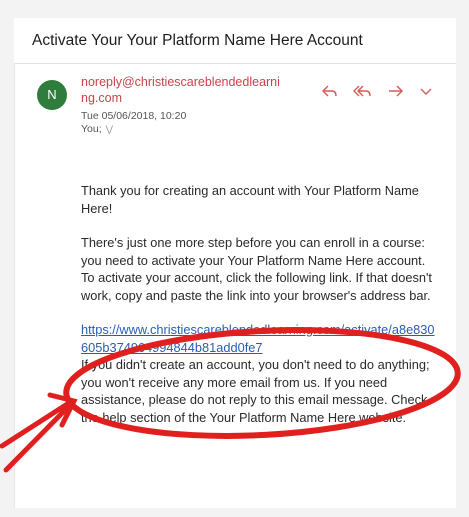 The width and height of the screenshot is (469, 517). I want to click on sender-avatar: N, so click(52, 95).